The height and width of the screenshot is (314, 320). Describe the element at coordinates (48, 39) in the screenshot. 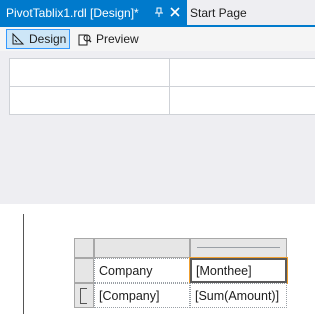

I see `tab-design-label: Design` at that location.